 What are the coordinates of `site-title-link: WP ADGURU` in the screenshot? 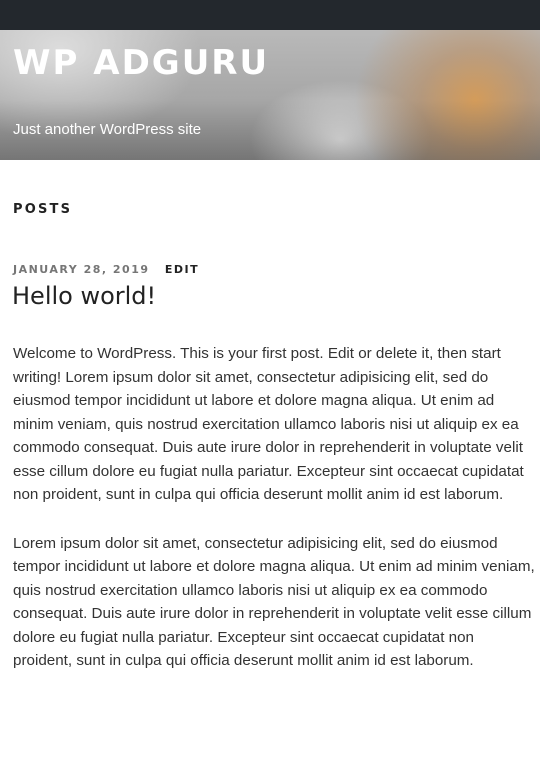 It's located at (141, 63).